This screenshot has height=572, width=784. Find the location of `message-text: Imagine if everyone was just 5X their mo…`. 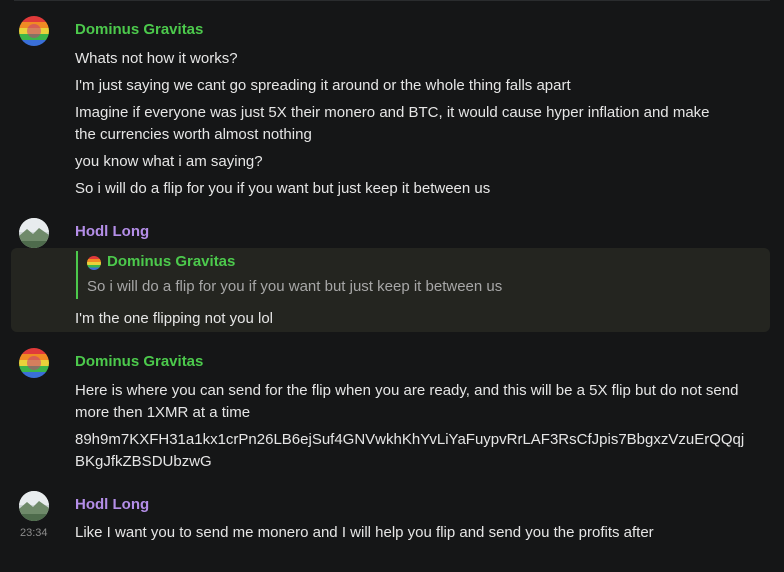

message-text: Imagine if everyone was just 5X their mo… is located at coordinates (392, 123).